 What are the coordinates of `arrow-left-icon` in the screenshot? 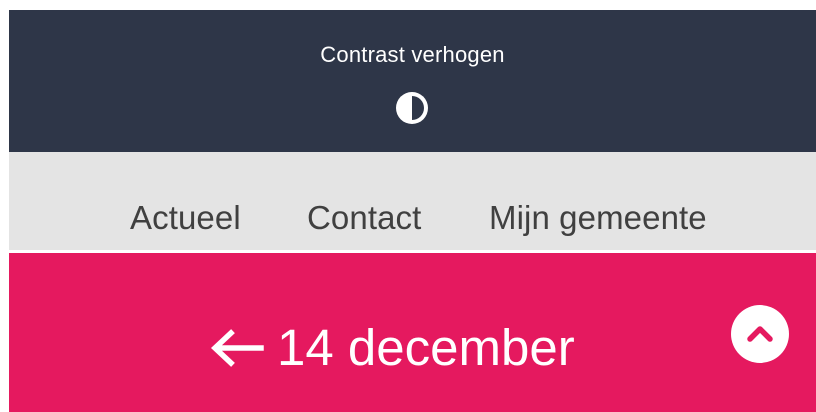 It's located at (237, 348).